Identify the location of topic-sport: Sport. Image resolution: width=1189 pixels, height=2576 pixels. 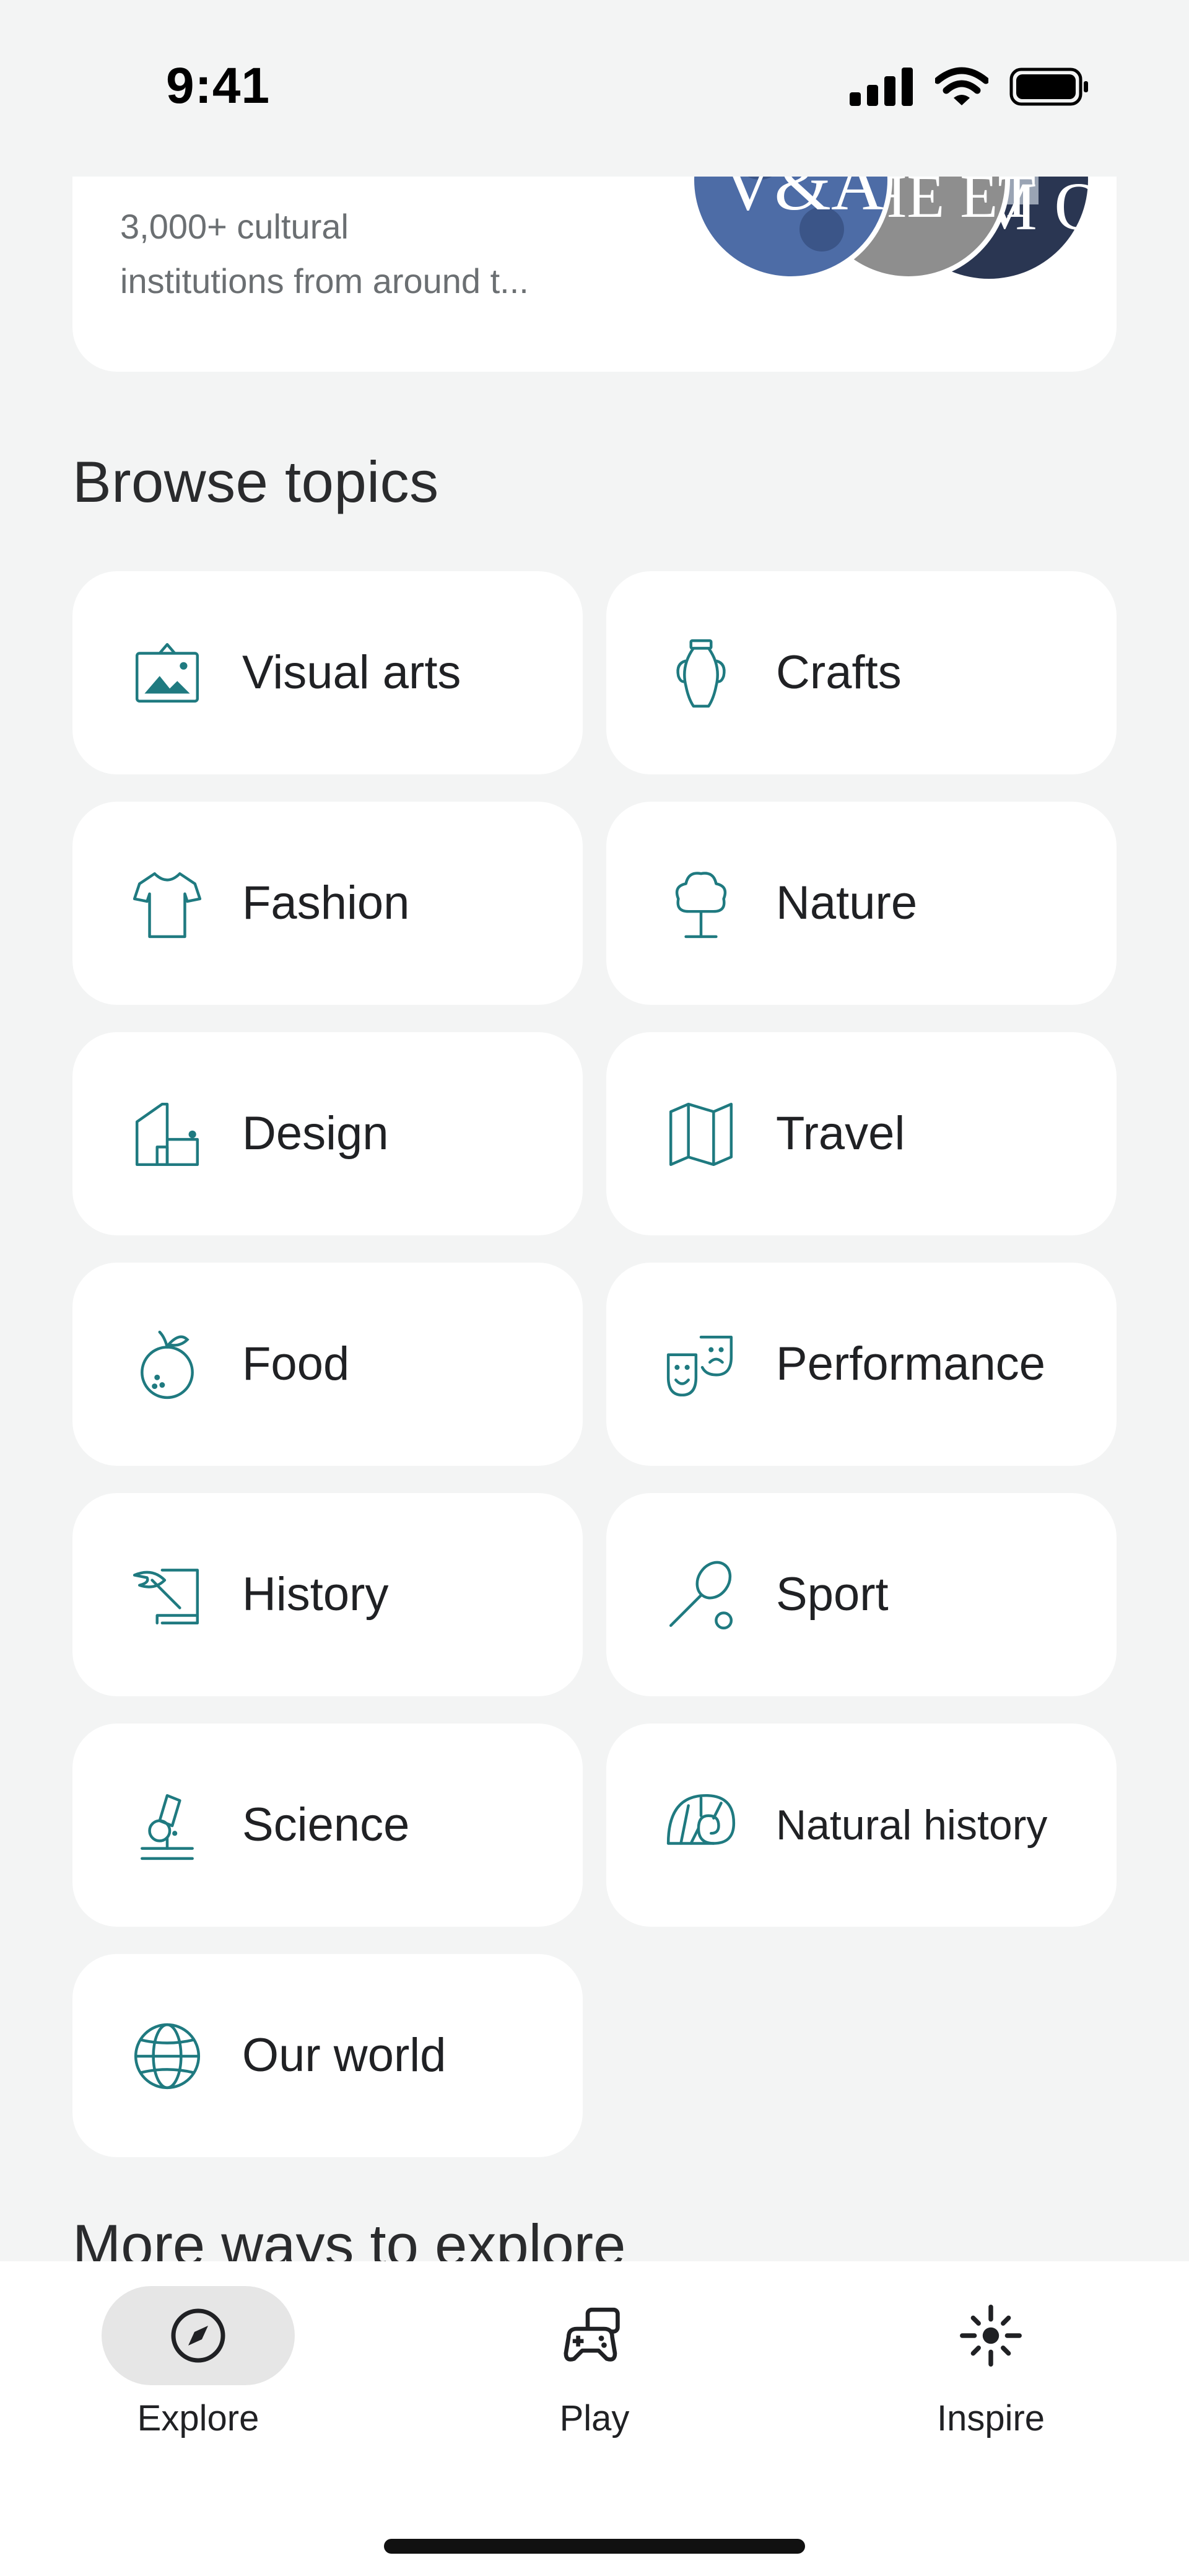
(861, 1594).